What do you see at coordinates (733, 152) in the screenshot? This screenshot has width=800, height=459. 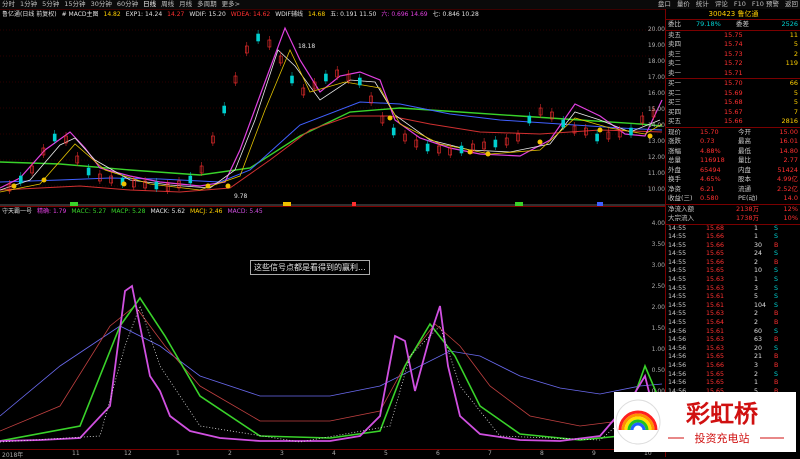 I see `stat-row: 涨幅 4.88% 最低 14.80` at bounding box center [733, 152].